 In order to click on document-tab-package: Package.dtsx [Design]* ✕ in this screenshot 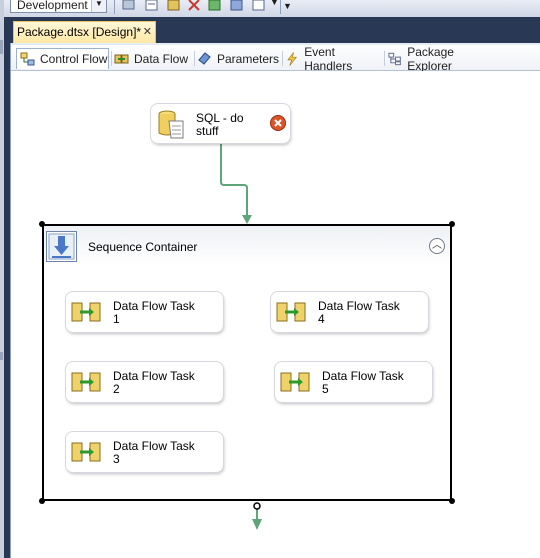, I will do `click(84, 32)`.